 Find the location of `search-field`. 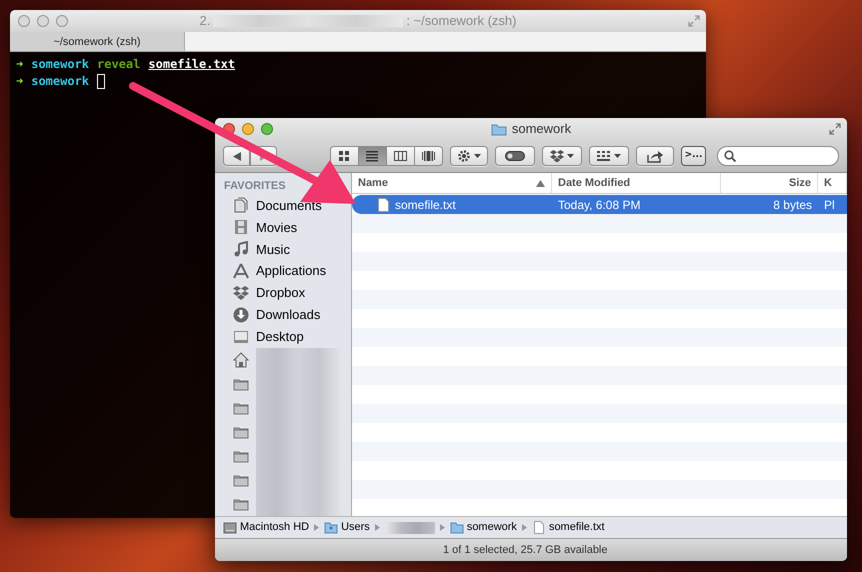

search-field is located at coordinates (778, 156).